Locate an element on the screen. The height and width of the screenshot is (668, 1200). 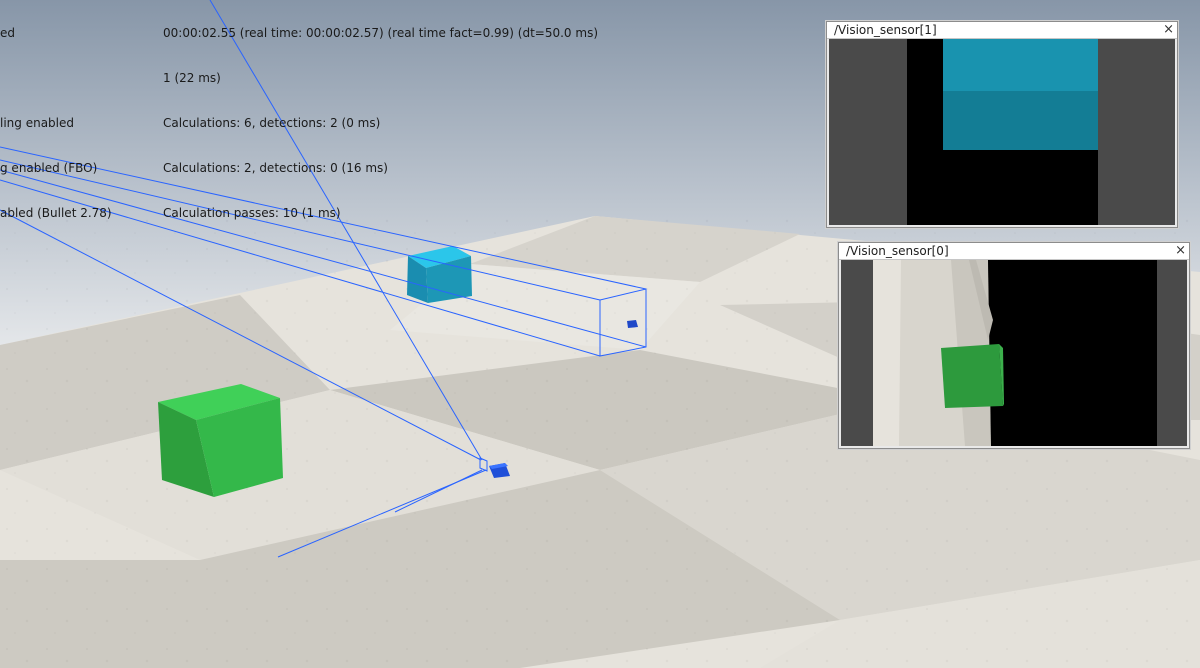
status-line: ed is located at coordinates (7, 33).